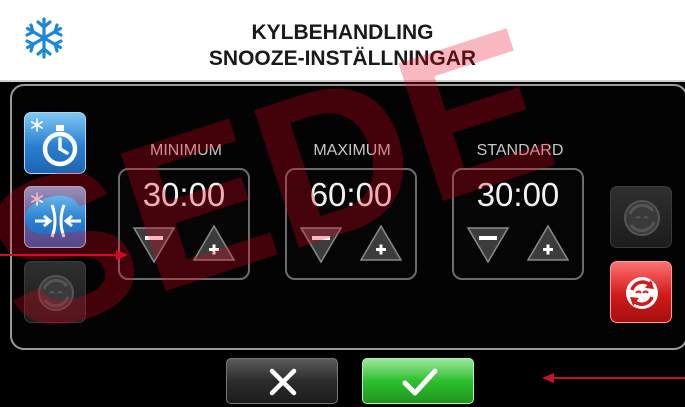 The height and width of the screenshot is (407, 685). Describe the element at coordinates (381, 244) in the screenshot. I see `maximum-increase-button` at that location.